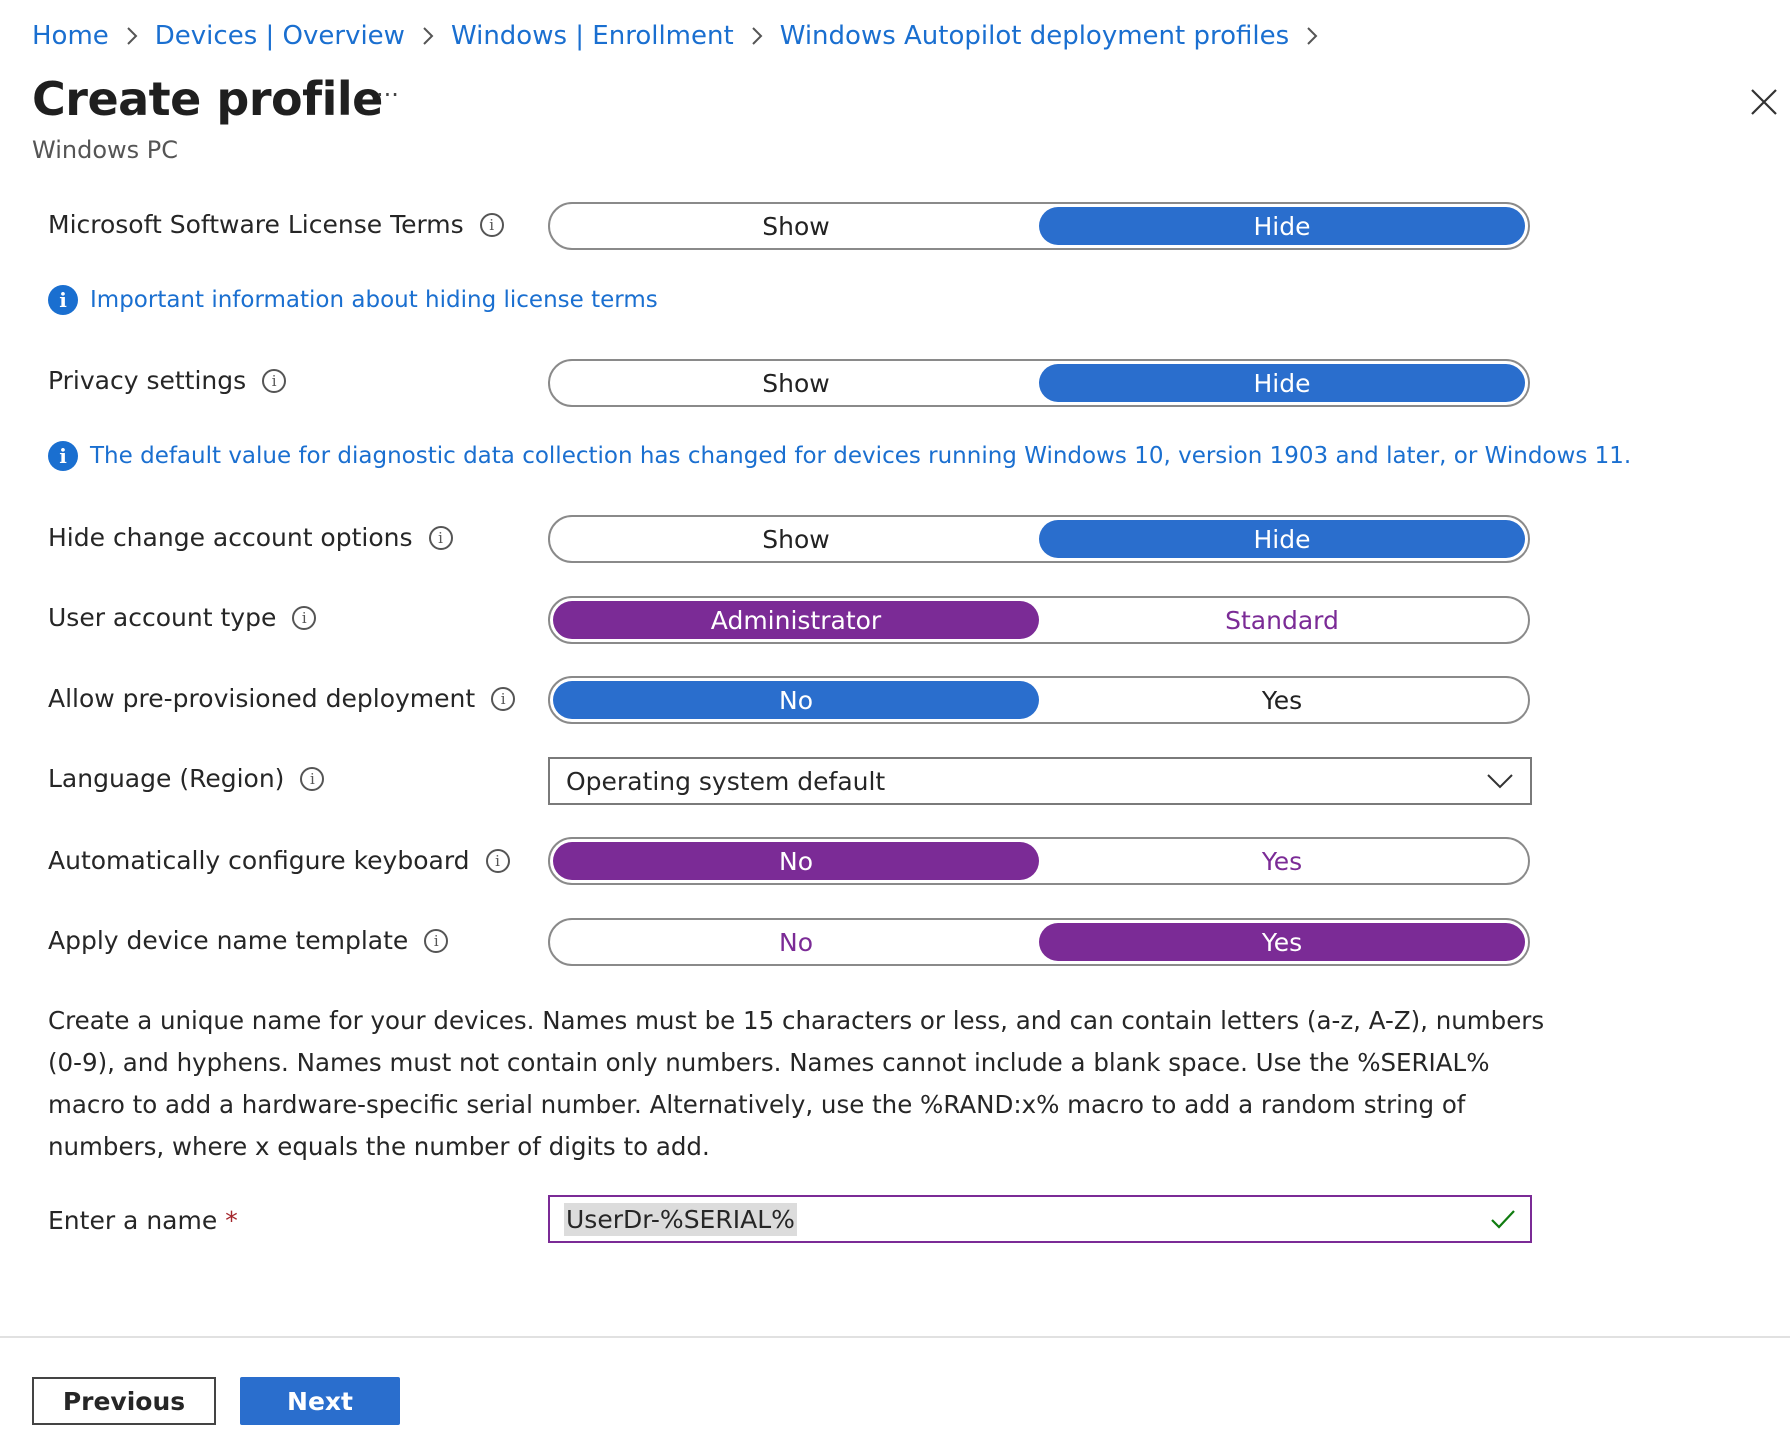  I want to click on name-template-yes-option: Yes, so click(1282, 942).